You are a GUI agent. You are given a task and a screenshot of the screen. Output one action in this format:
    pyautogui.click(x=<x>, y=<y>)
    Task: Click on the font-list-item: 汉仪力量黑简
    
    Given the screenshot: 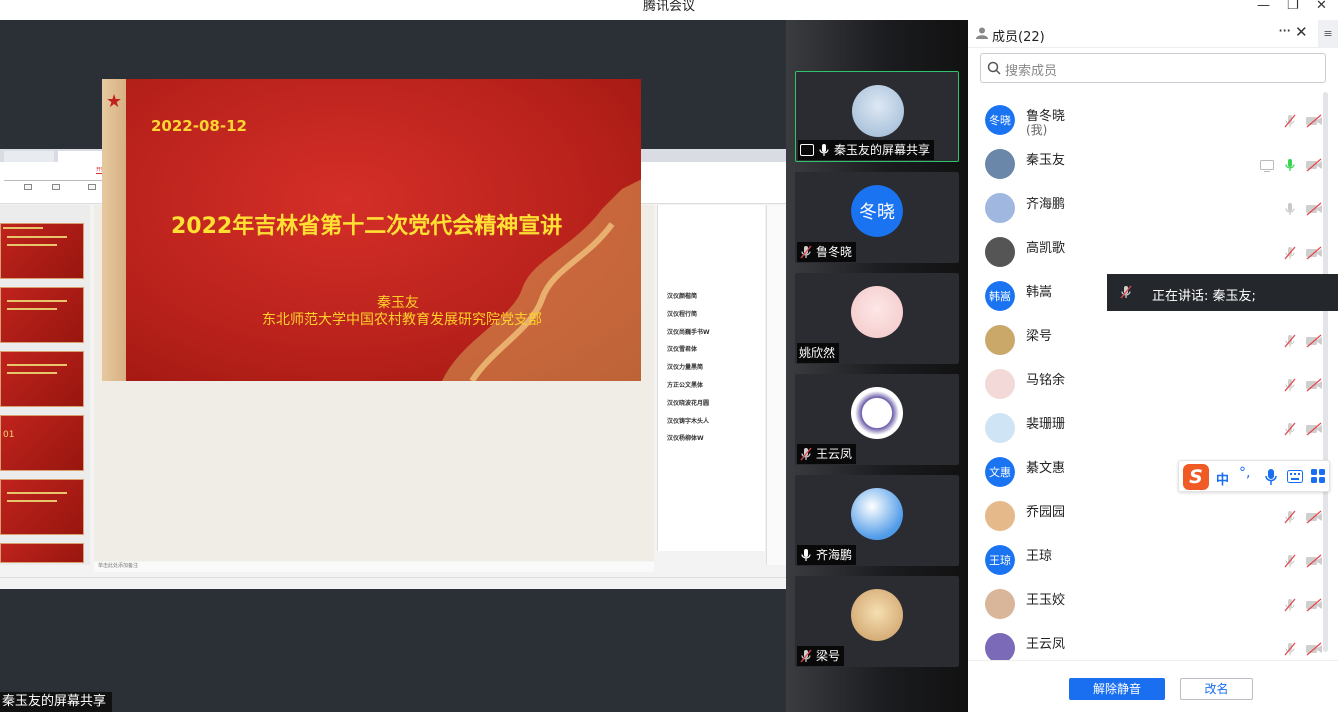 What is the action you would take?
    pyautogui.click(x=685, y=366)
    